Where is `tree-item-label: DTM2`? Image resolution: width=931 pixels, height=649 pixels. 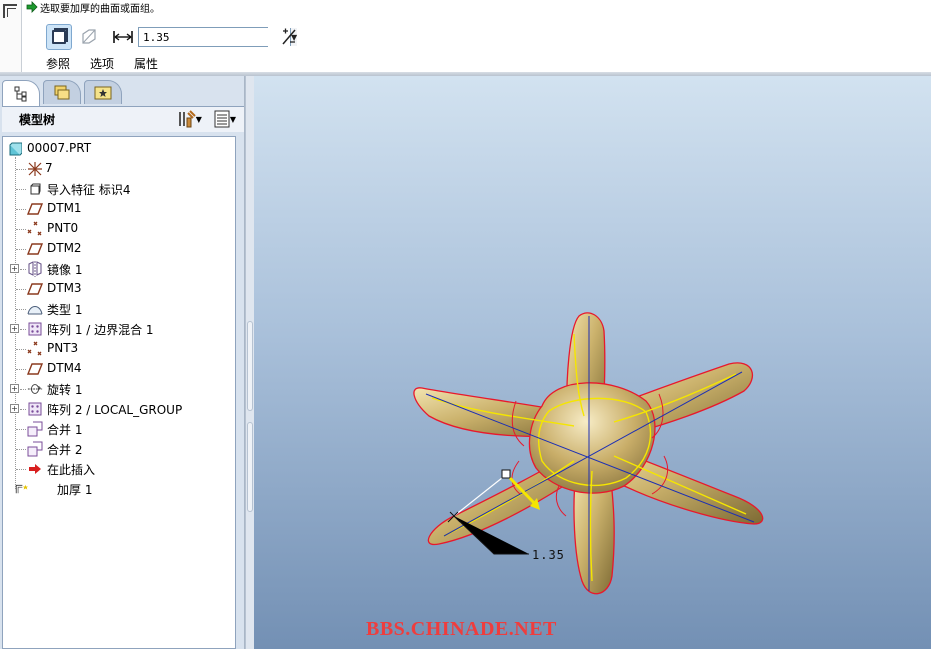 tree-item-label: DTM2 is located at coordinates (64, 248).